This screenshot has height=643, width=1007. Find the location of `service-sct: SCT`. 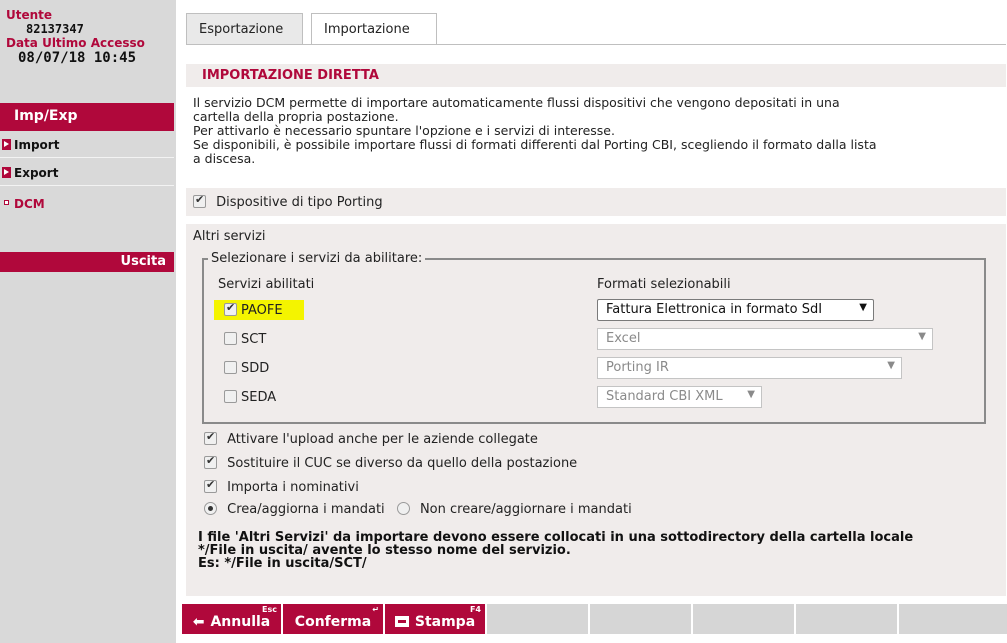

service-sct: SCT is located at coordinates (245, 339).